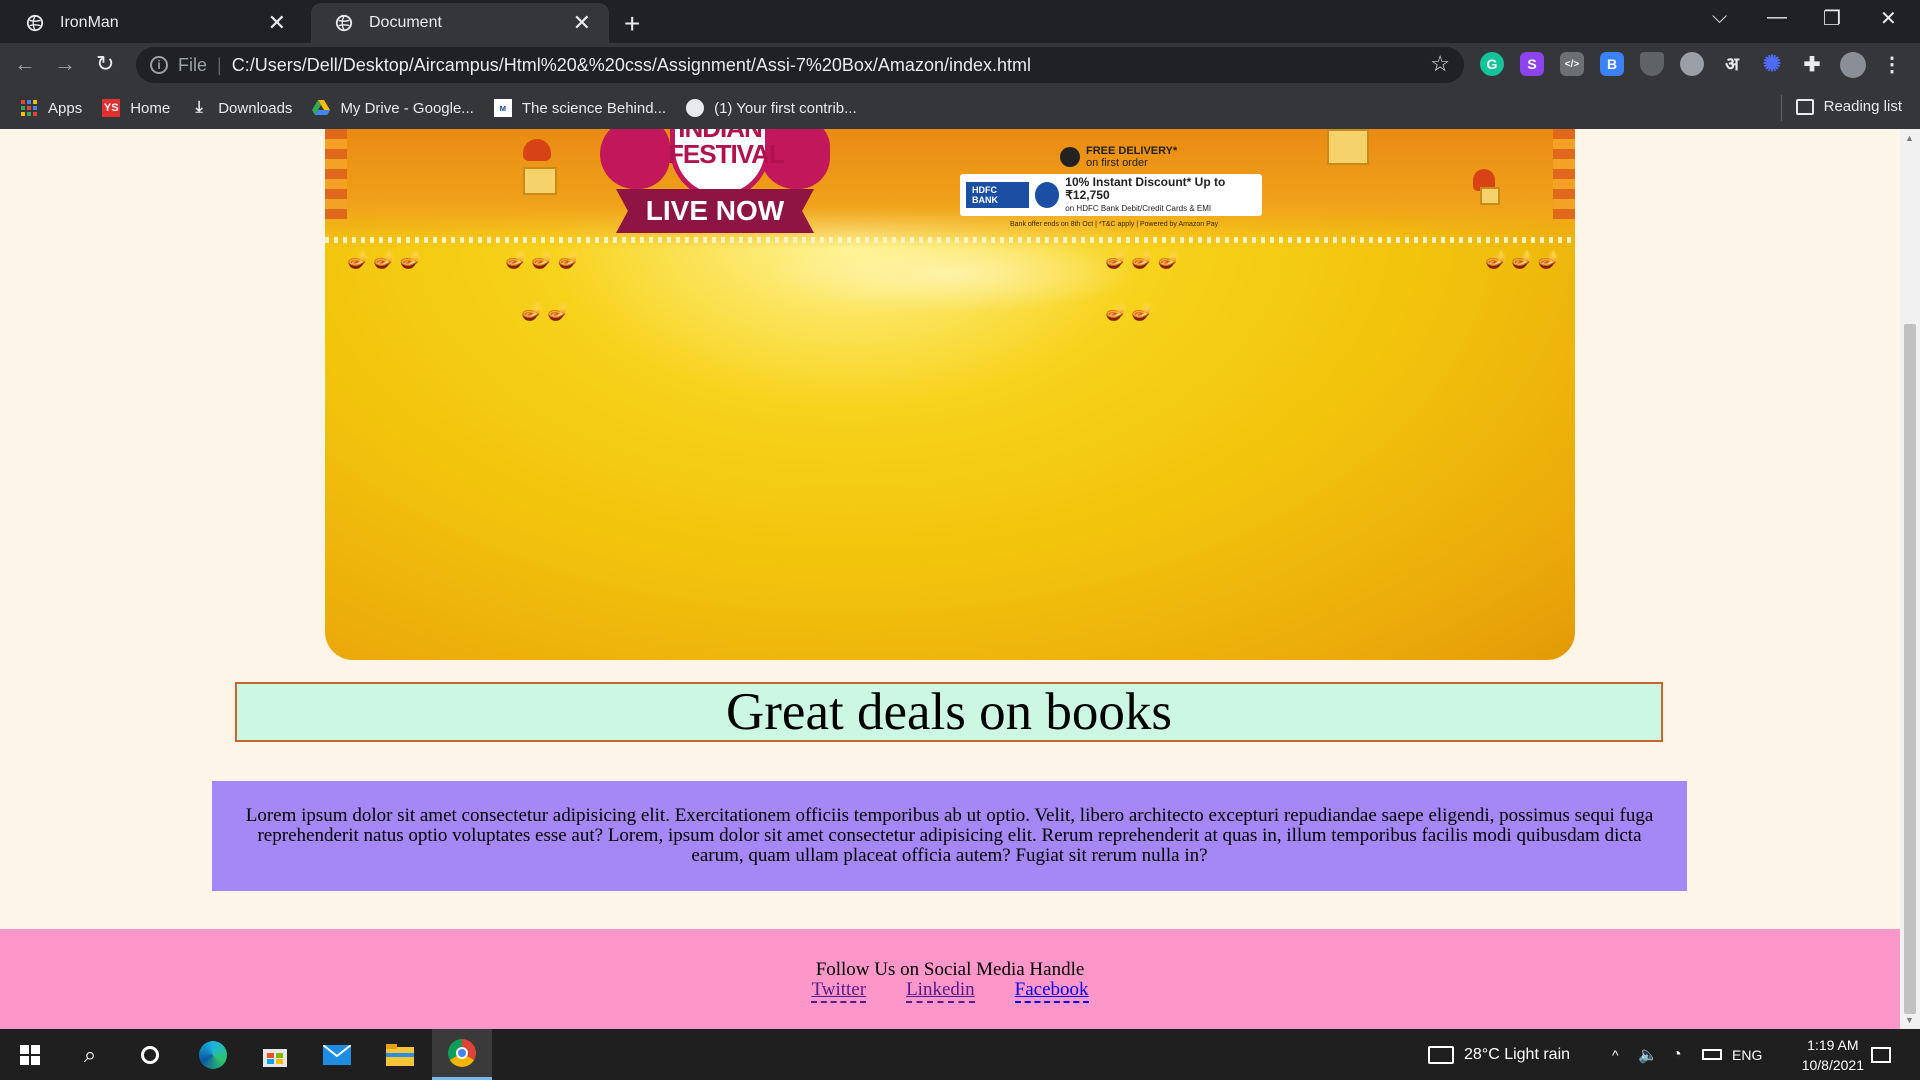 This screenshot has width=1920, height=1080. What do you see at coordinates (839, 991) in the screenshot?
I see `twitter-link: Twitter` at bounding box center [839, 991].